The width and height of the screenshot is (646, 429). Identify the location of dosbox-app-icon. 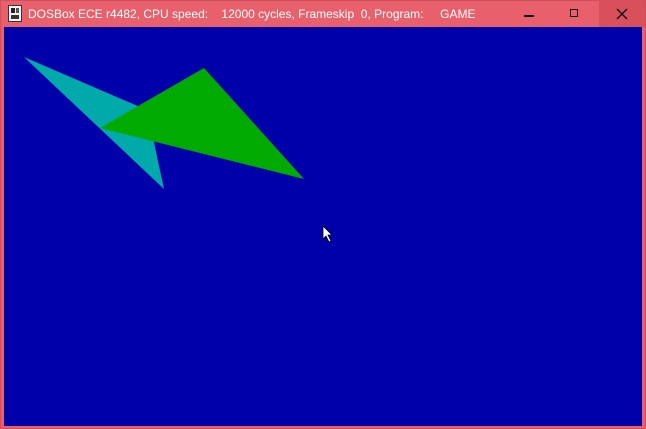
(15, 13).